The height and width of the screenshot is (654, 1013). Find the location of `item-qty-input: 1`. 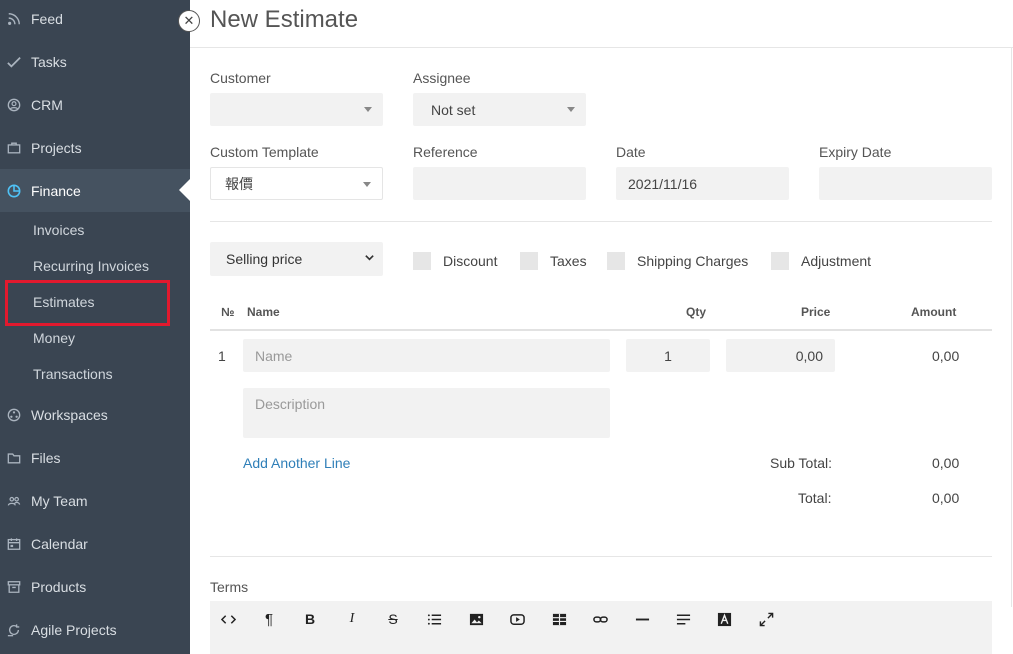

item-qty-input: 1 is located at coordinates (668, 355).